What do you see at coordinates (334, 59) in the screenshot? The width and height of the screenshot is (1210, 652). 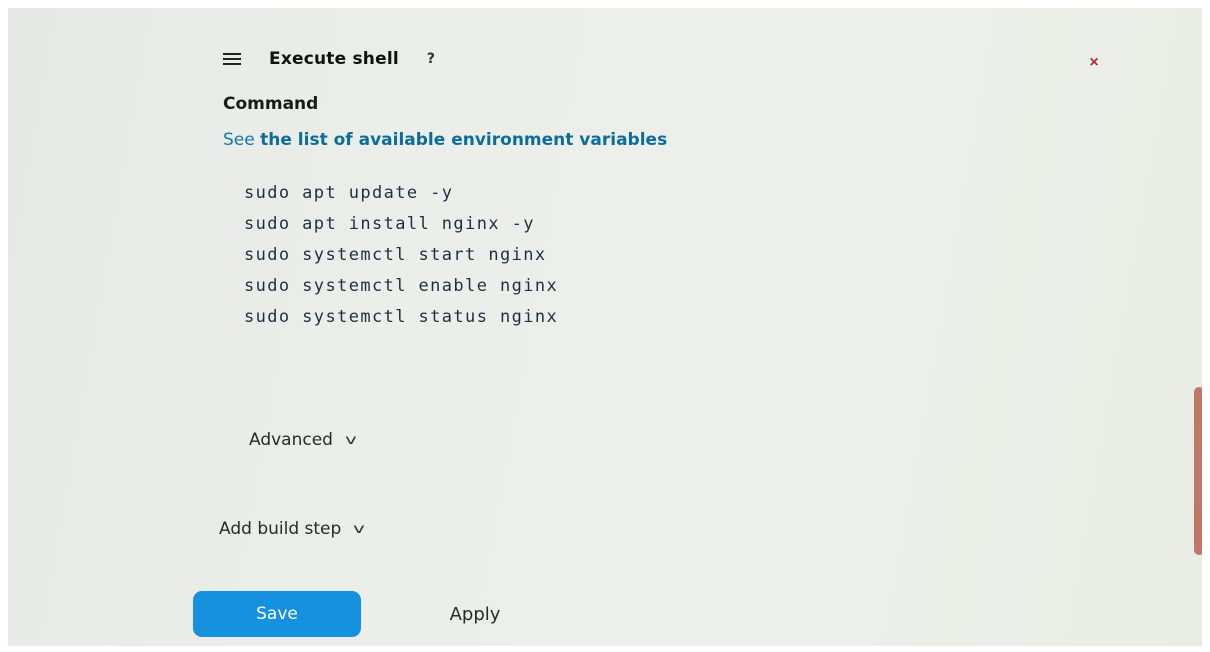 I see `build-step-title: Execute shell` at bounding box center [334, 59].